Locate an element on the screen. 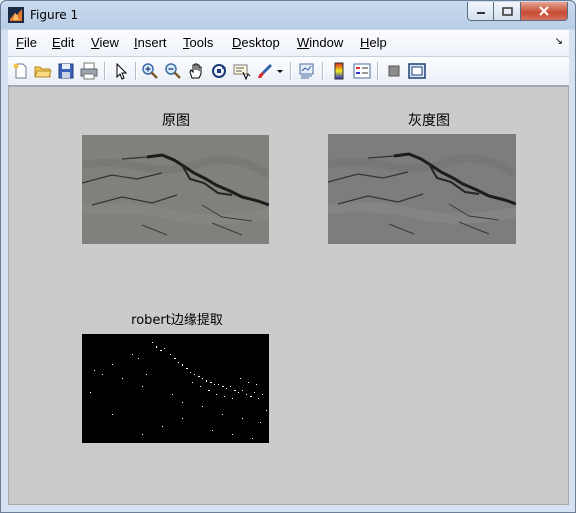 The height and width of the screenshot is (513, 576). close-button is located at coordinates (544, 11).